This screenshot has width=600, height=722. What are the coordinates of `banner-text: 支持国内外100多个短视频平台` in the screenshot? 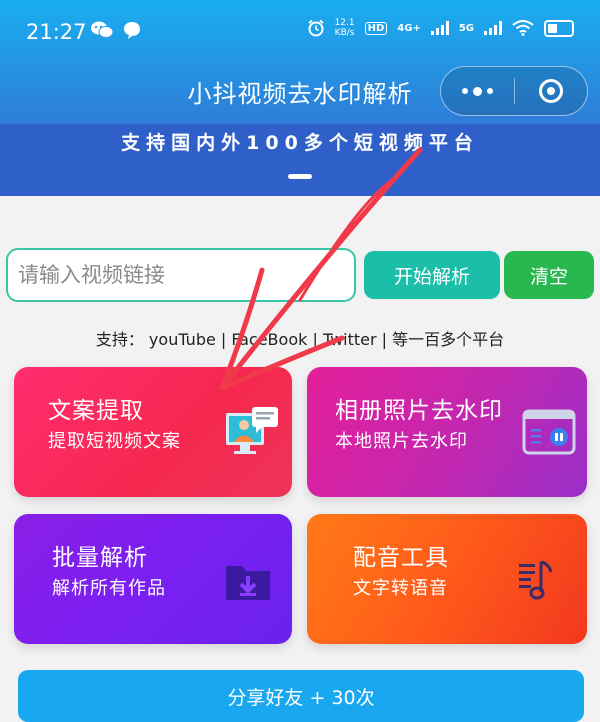 It's located at (300, 143).